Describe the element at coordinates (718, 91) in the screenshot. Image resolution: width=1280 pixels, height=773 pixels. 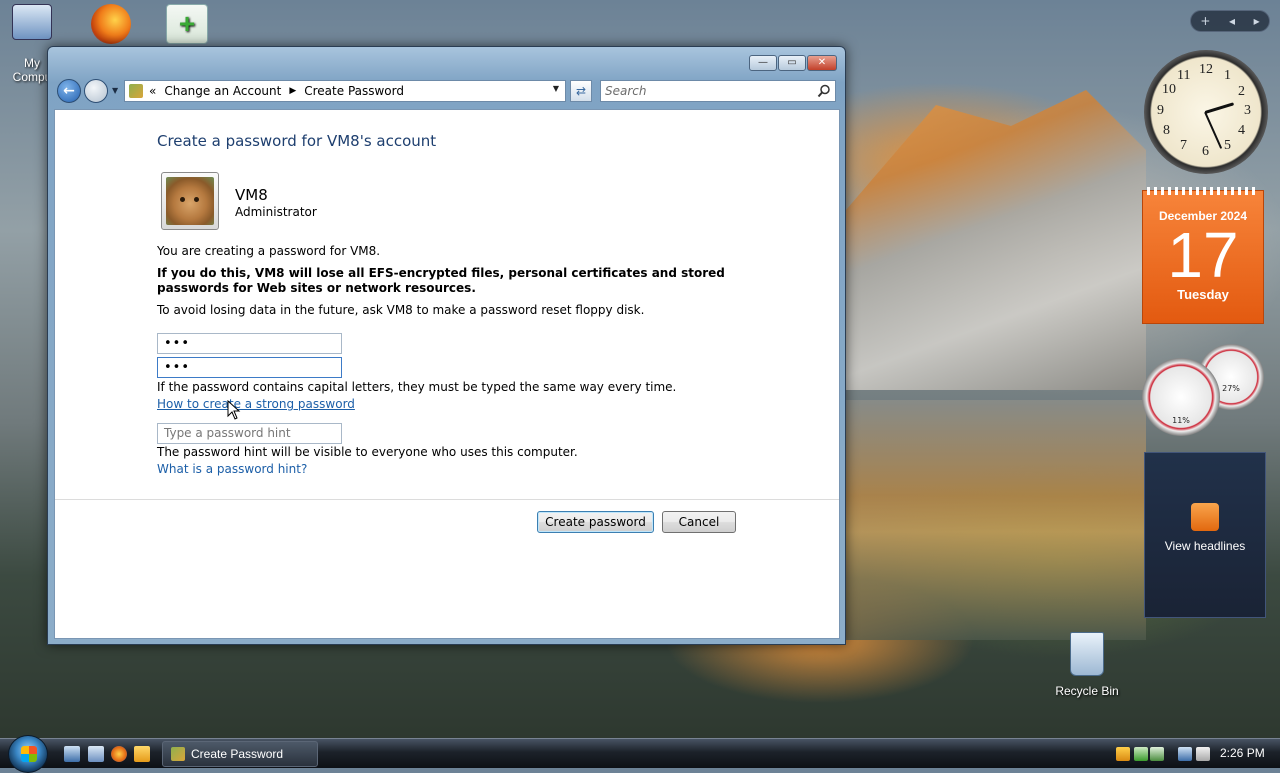
I see `search-input: Search` at that location.